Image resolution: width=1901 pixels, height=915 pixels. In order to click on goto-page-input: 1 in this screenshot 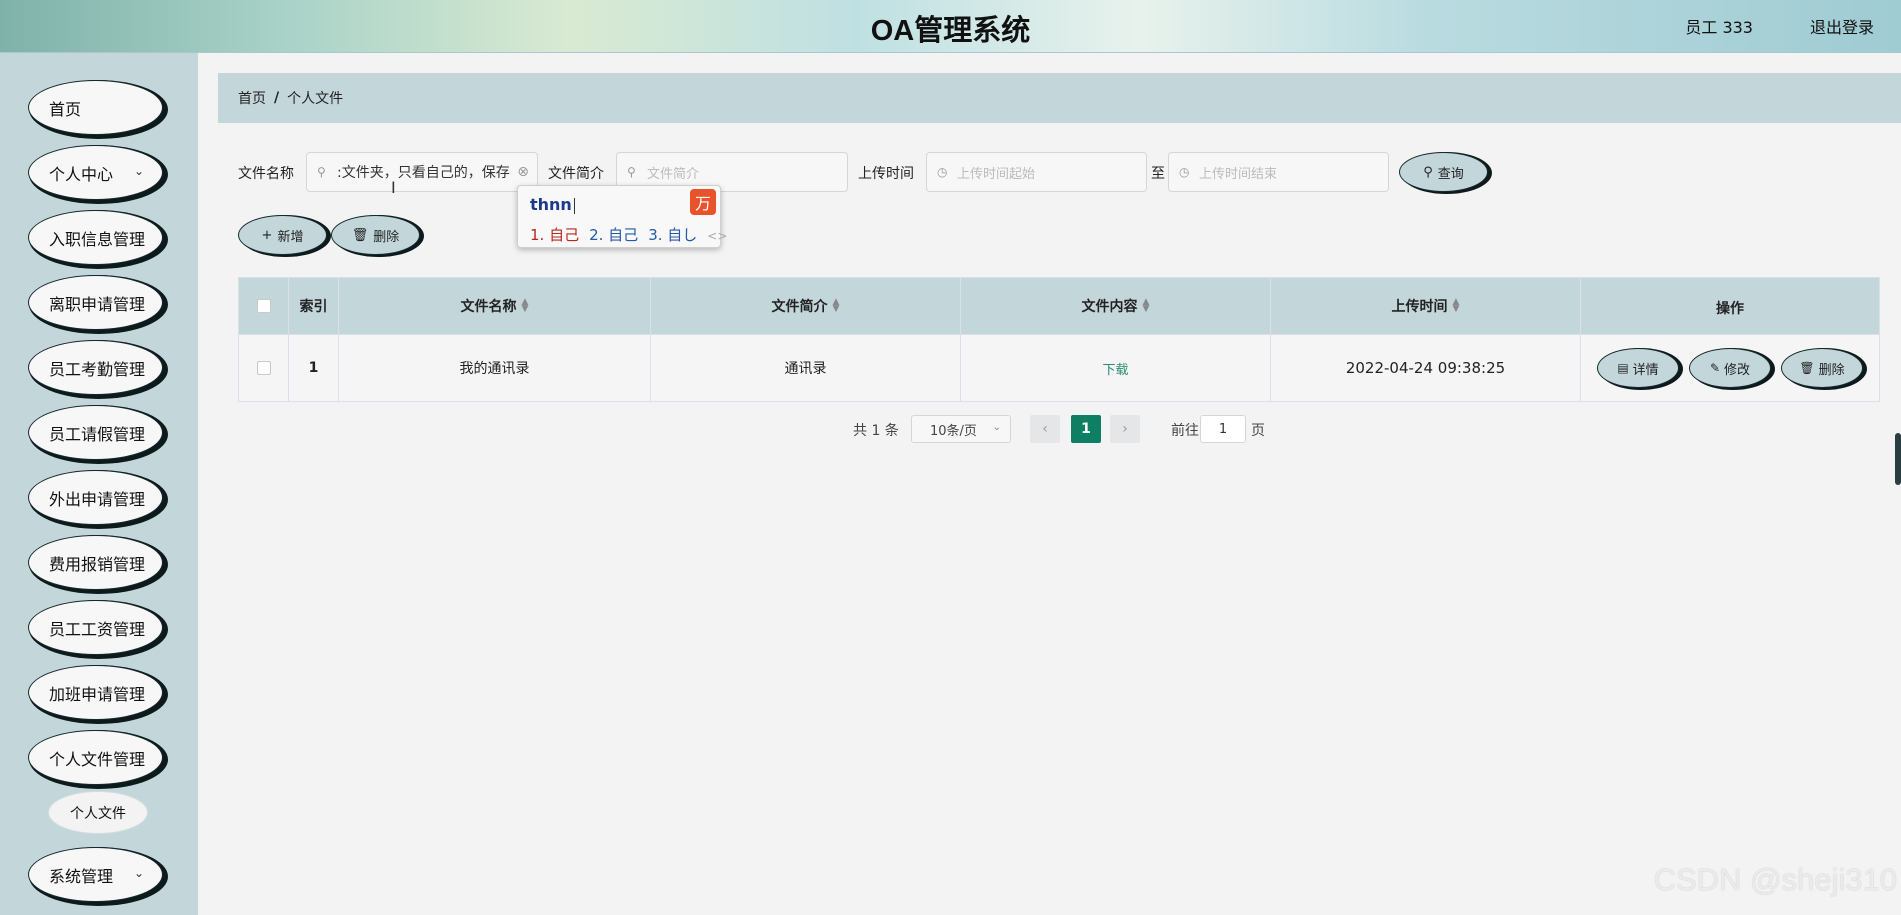, I will do `click(1223, 429)`.